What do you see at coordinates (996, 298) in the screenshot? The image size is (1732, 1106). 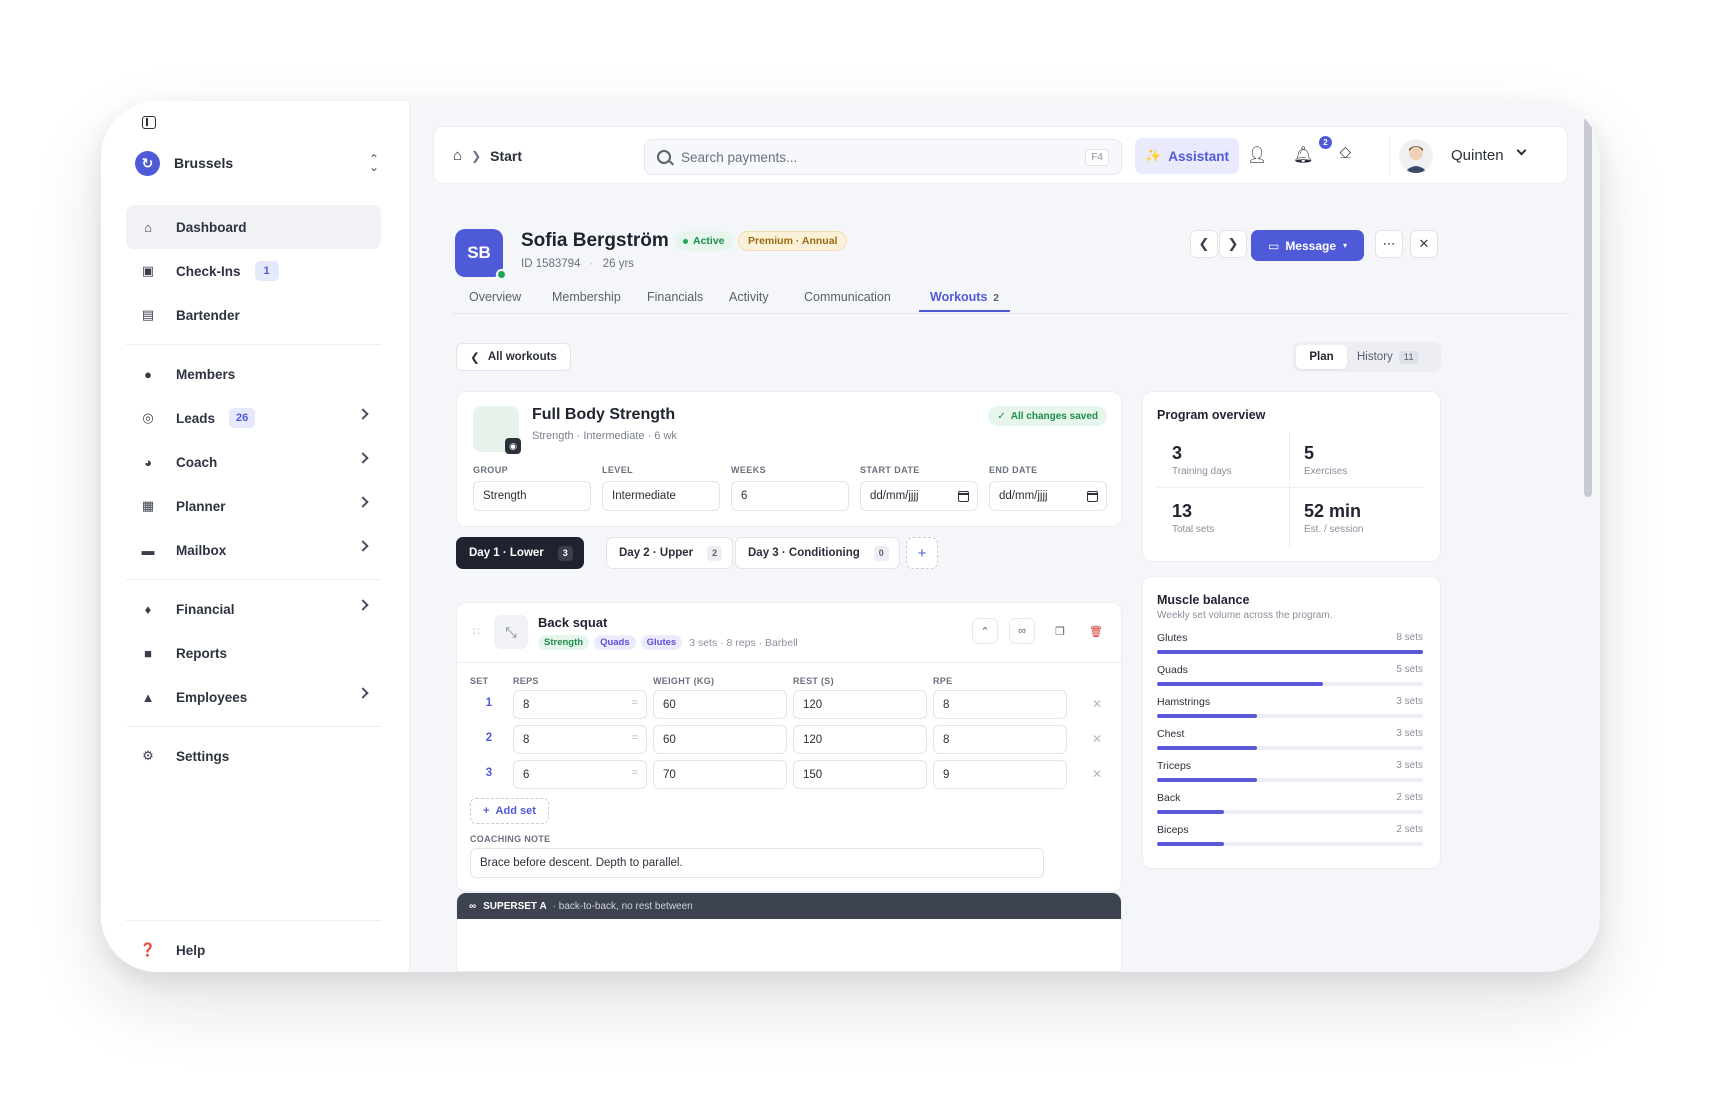 I see `tab-count: 2` at bounding box center [996, 298].